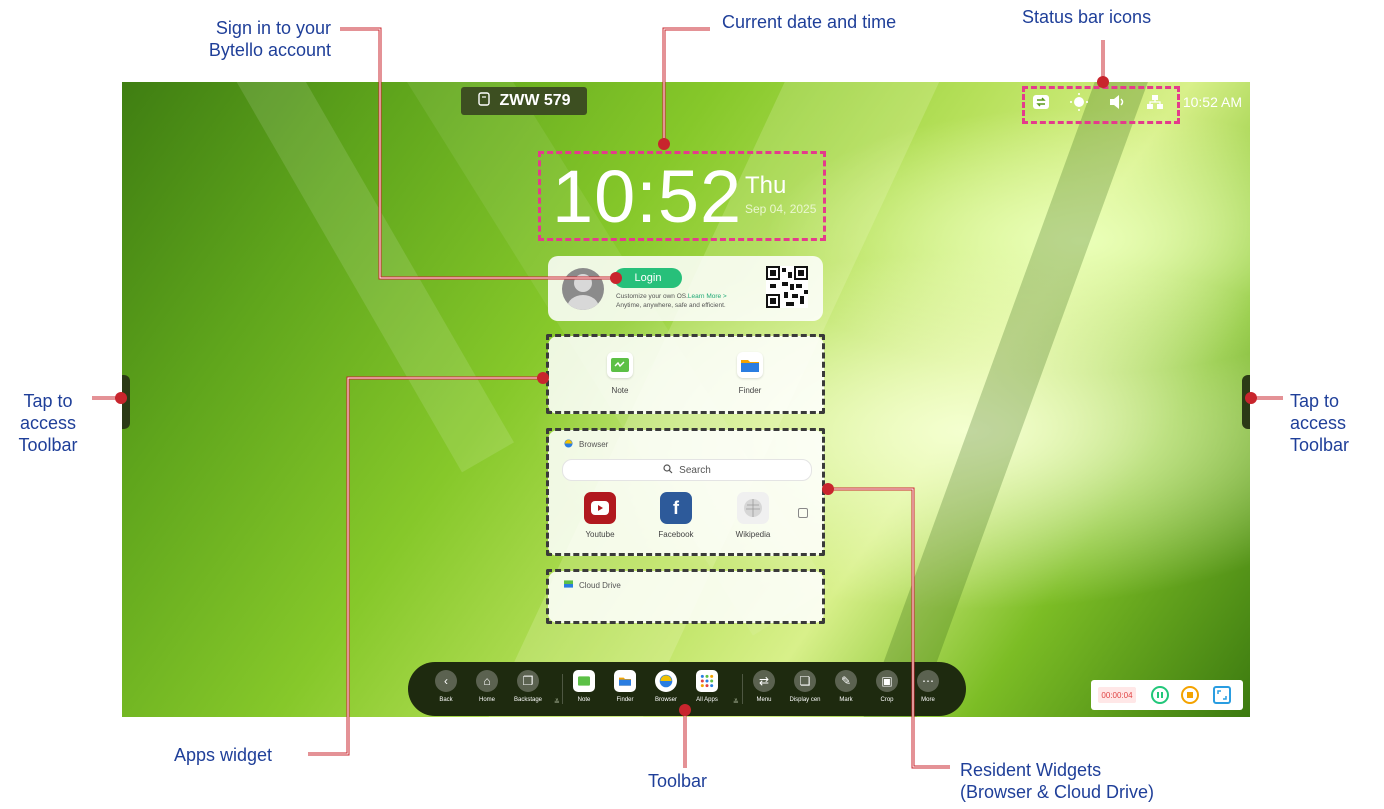  What do you see at coordinates (846, 700) in the screenshot?
I see `toolbar-mark-label: Mark` at bounding box center [846, 700].